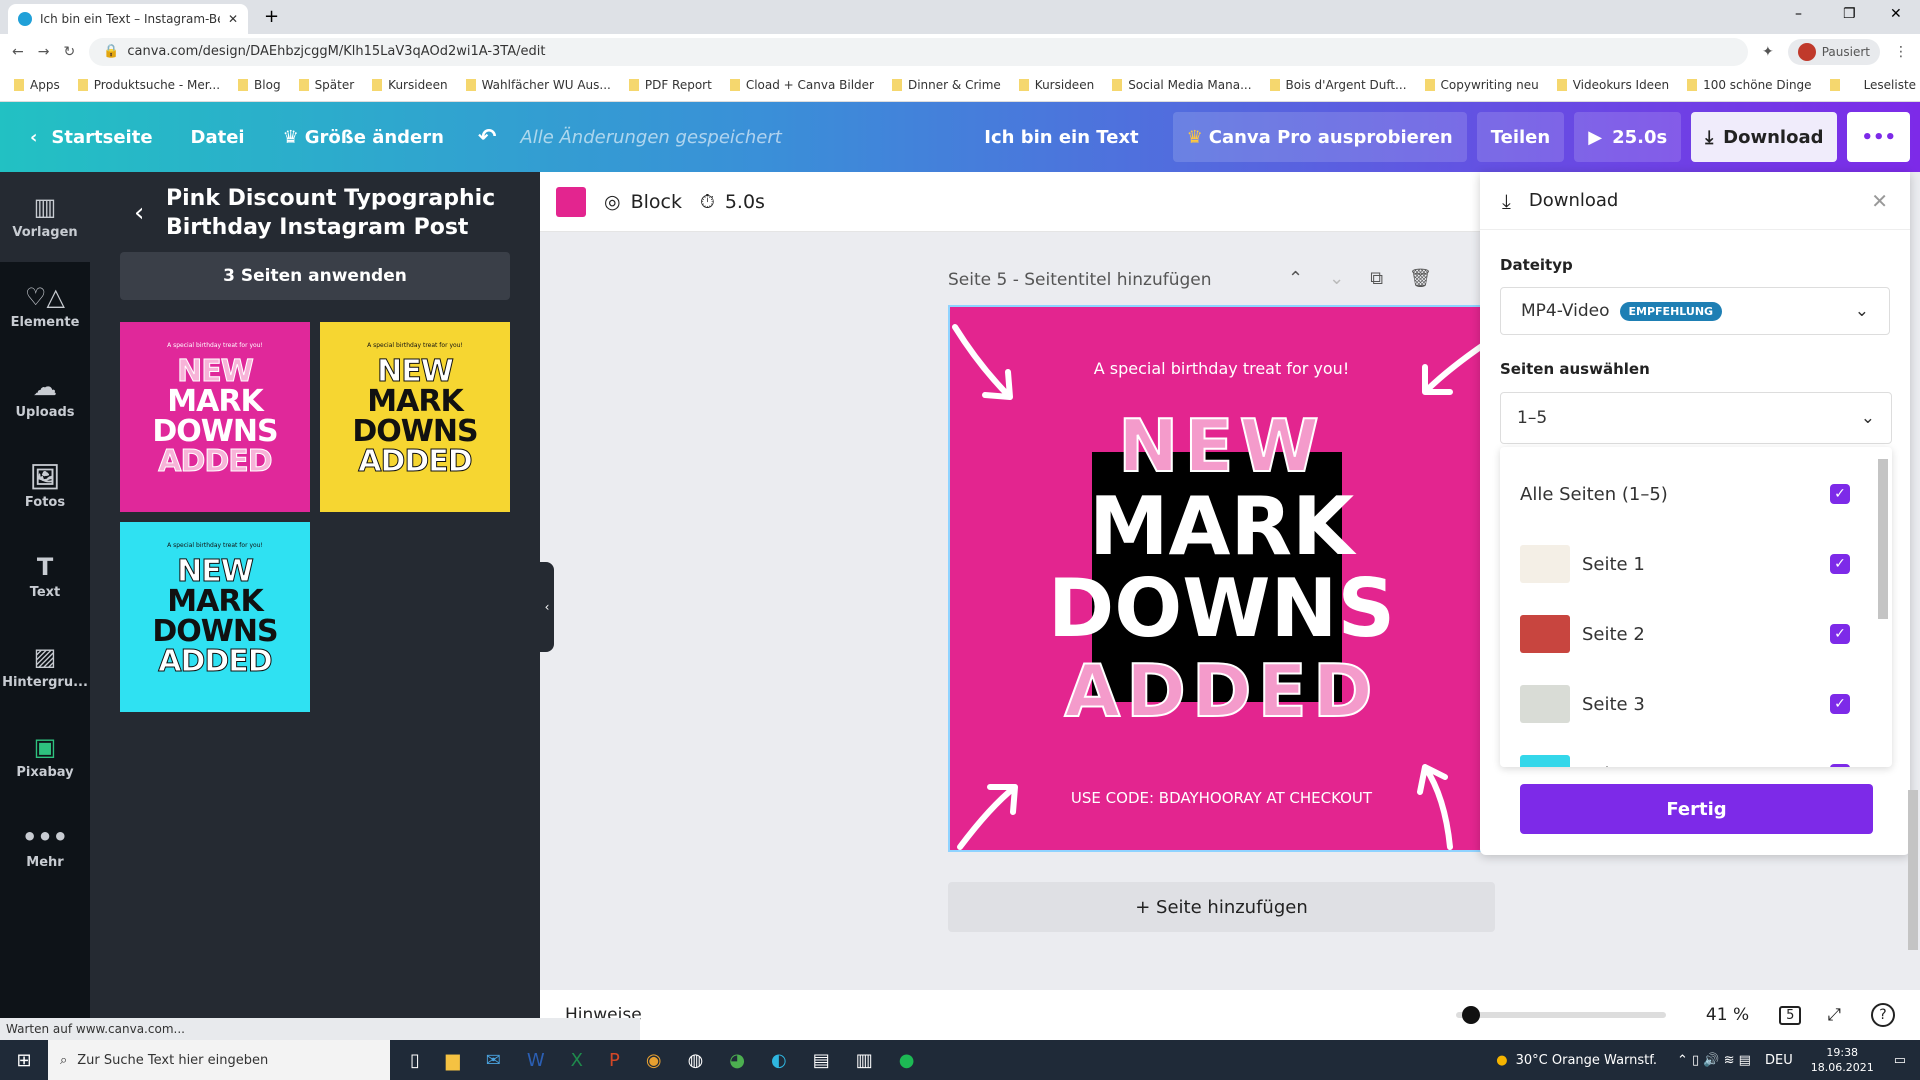 Image resolution: width=1920 pixels, height=1080 pixels. What do you see at coordinates (219, 1060) in the screenshot?
I see `taskbar-search: ⌕ Zur Suche Text hier eingeben` at bounding box center [219, 1060].